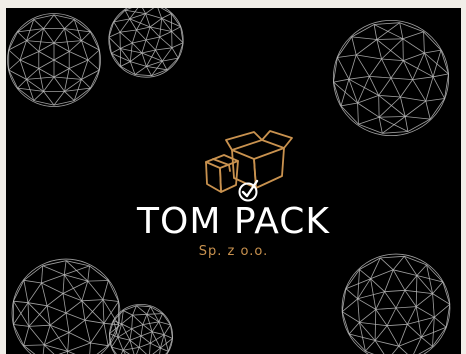 This screenshot has height=354, width=466. Describe the element at coordinates (233, 251) in the screenshot. I see `brand-subtitle: Sp. z o.o.` at that location.